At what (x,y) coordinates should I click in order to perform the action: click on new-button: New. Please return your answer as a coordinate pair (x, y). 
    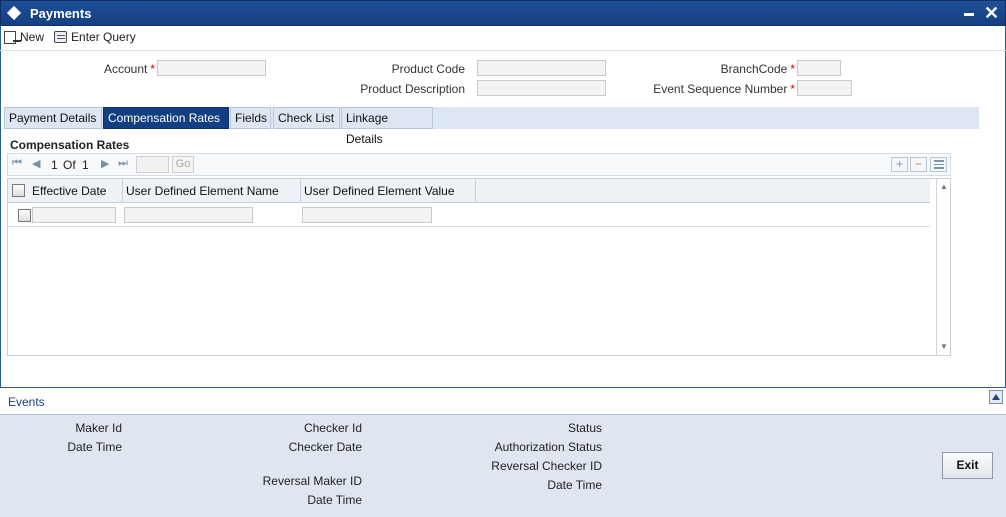
    Looking at the image, I should click on (24, 37).